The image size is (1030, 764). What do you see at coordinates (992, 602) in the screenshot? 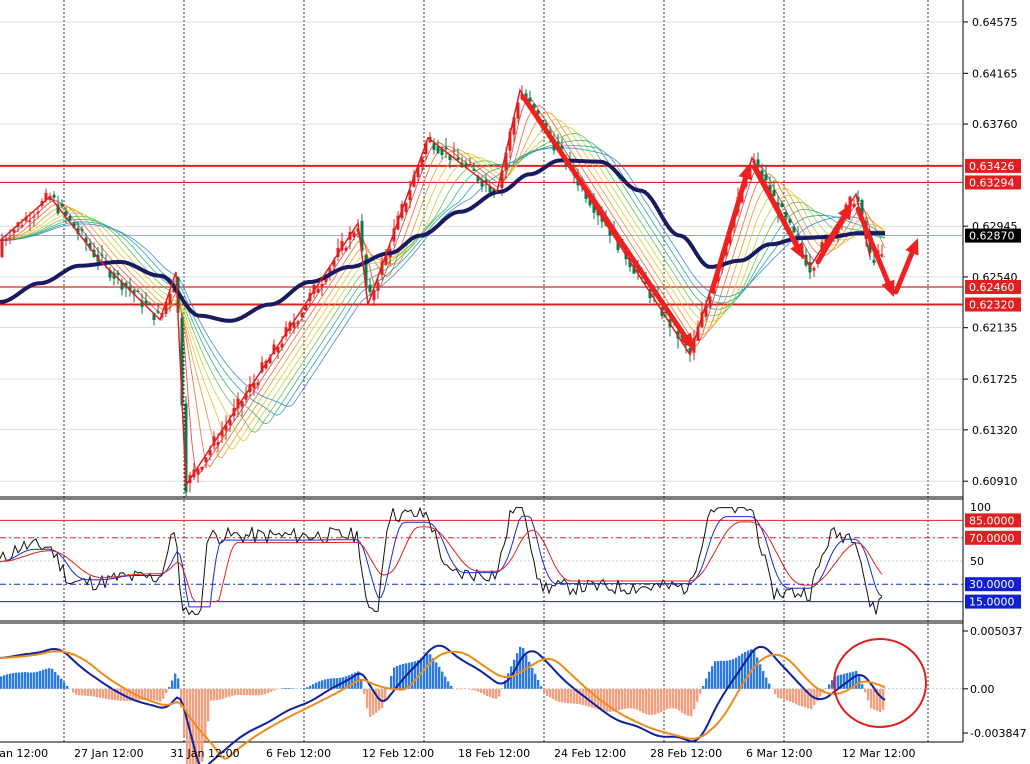
I see `oscillator-level-label: 15.0000` at bounding box center [992, 602].